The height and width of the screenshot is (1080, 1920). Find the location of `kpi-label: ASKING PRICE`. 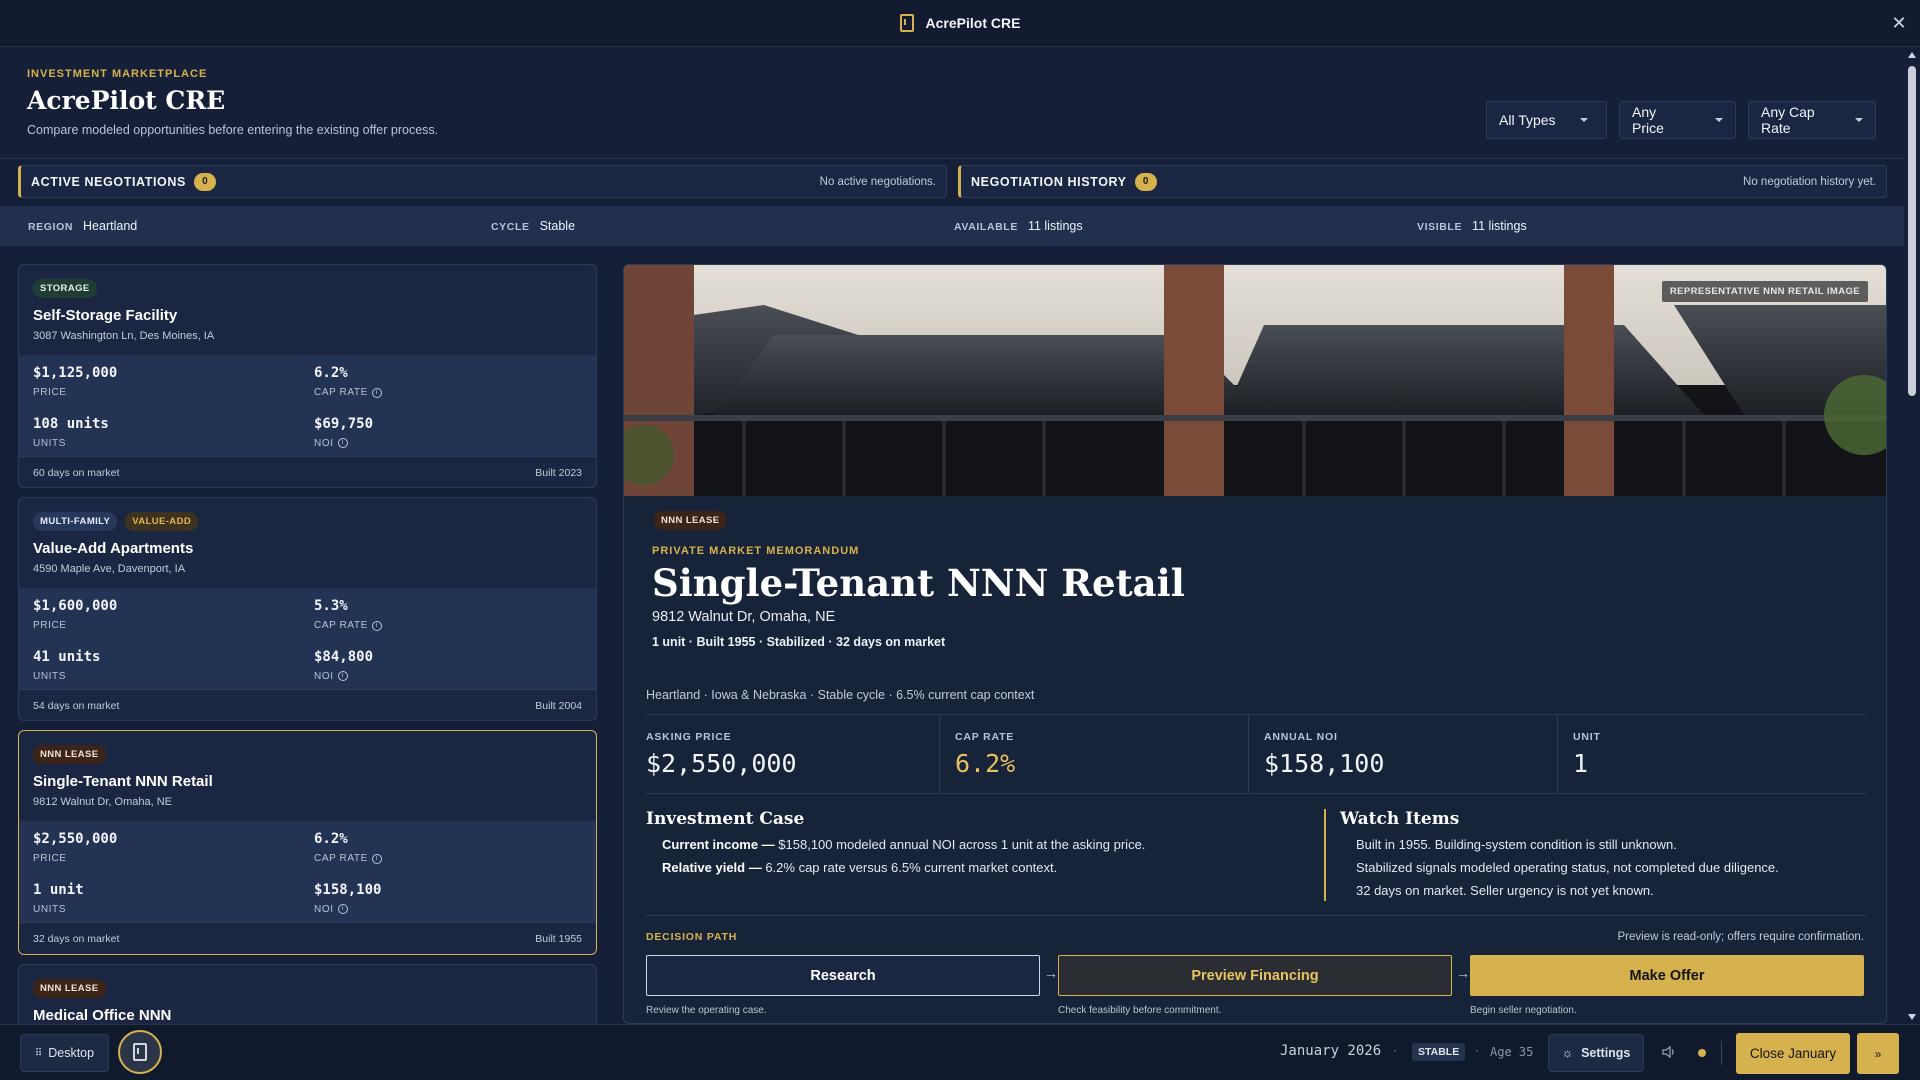

kpi-label: ASKING PRICE is located at coordinates (689, 737).